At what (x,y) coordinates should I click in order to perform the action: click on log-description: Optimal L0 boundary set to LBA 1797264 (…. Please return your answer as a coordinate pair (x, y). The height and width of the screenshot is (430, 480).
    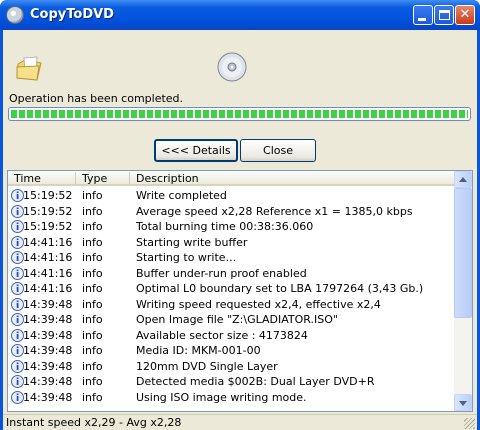
    Looking at the image, I should click on (280, 288).